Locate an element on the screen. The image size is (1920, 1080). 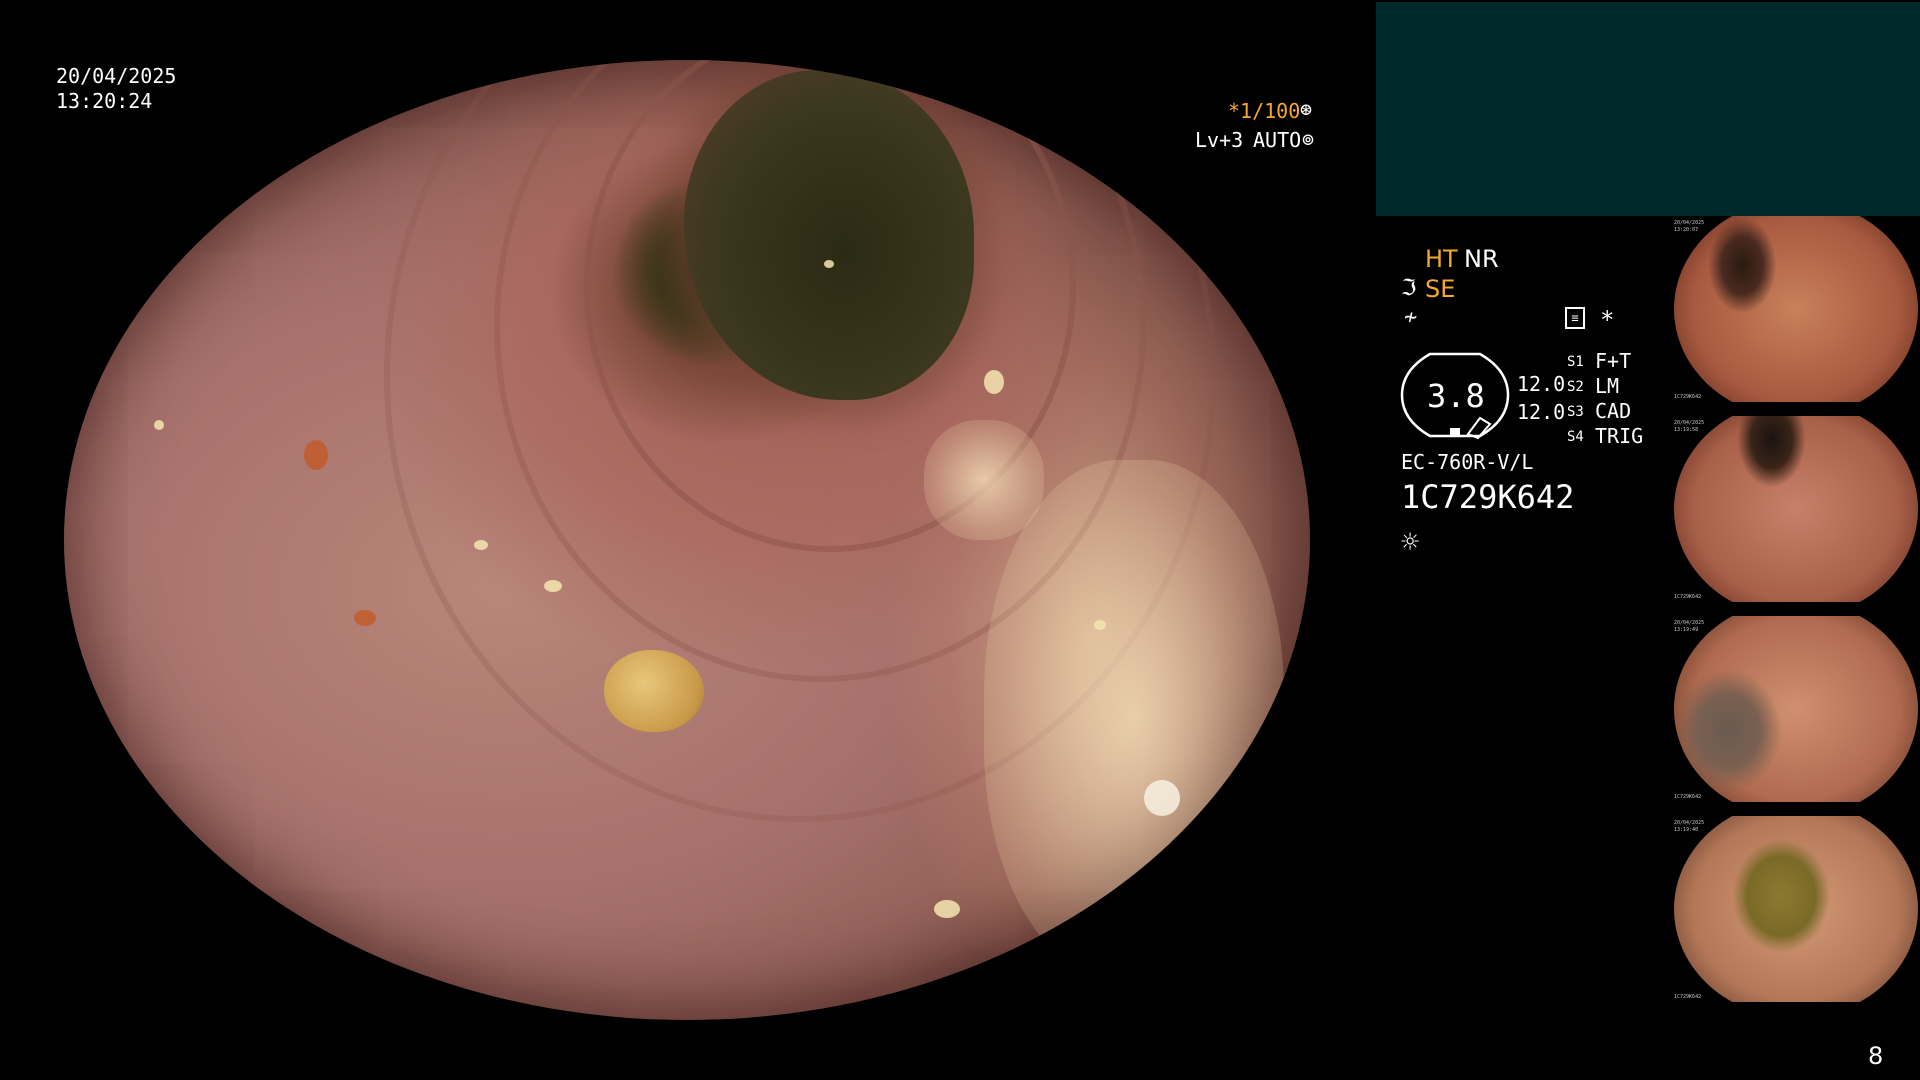
recording-icon: ≡ is located at coordinates (1575, 318).